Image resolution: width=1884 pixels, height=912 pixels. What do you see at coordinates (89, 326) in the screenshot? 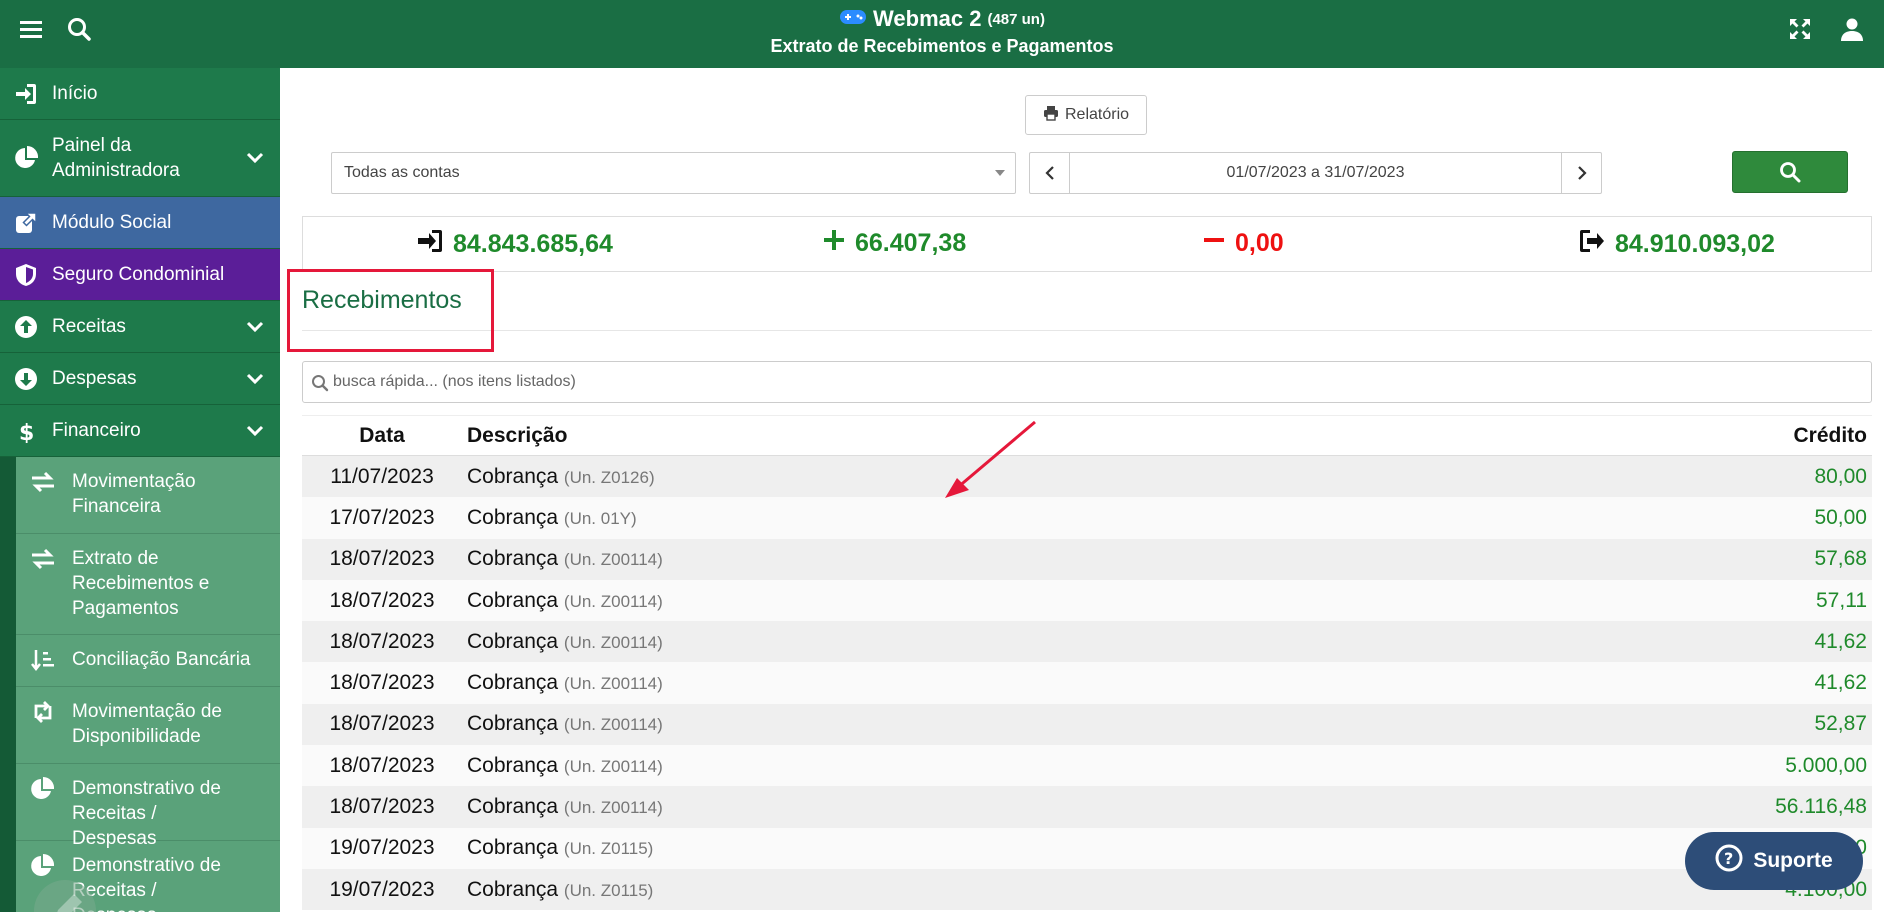
I see `sidebar-item-label: Receitas` at bounding box center [89, 326].